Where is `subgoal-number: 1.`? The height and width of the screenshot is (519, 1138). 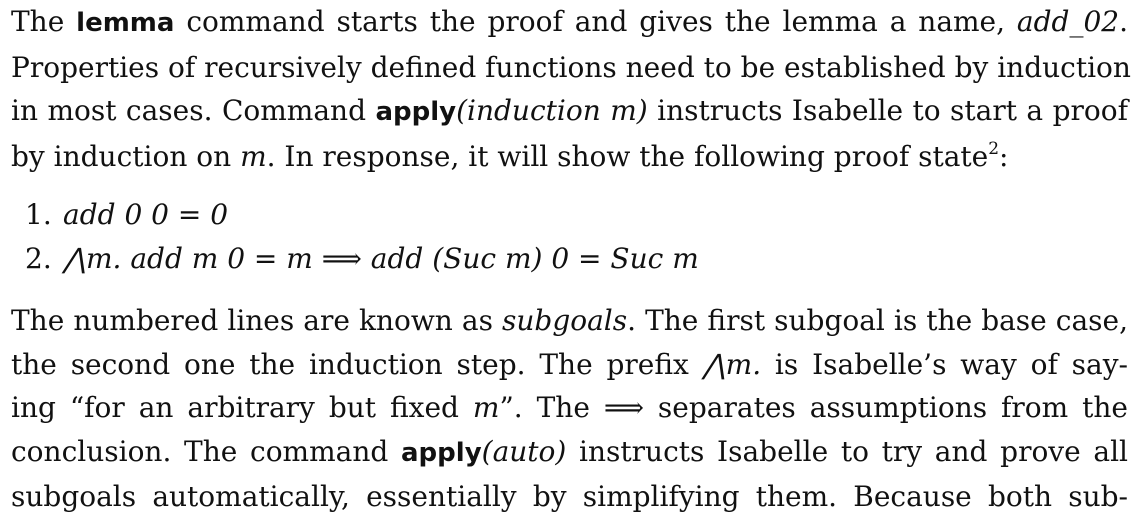 subgoal-number: 1. is located at coordinates (38, 214).